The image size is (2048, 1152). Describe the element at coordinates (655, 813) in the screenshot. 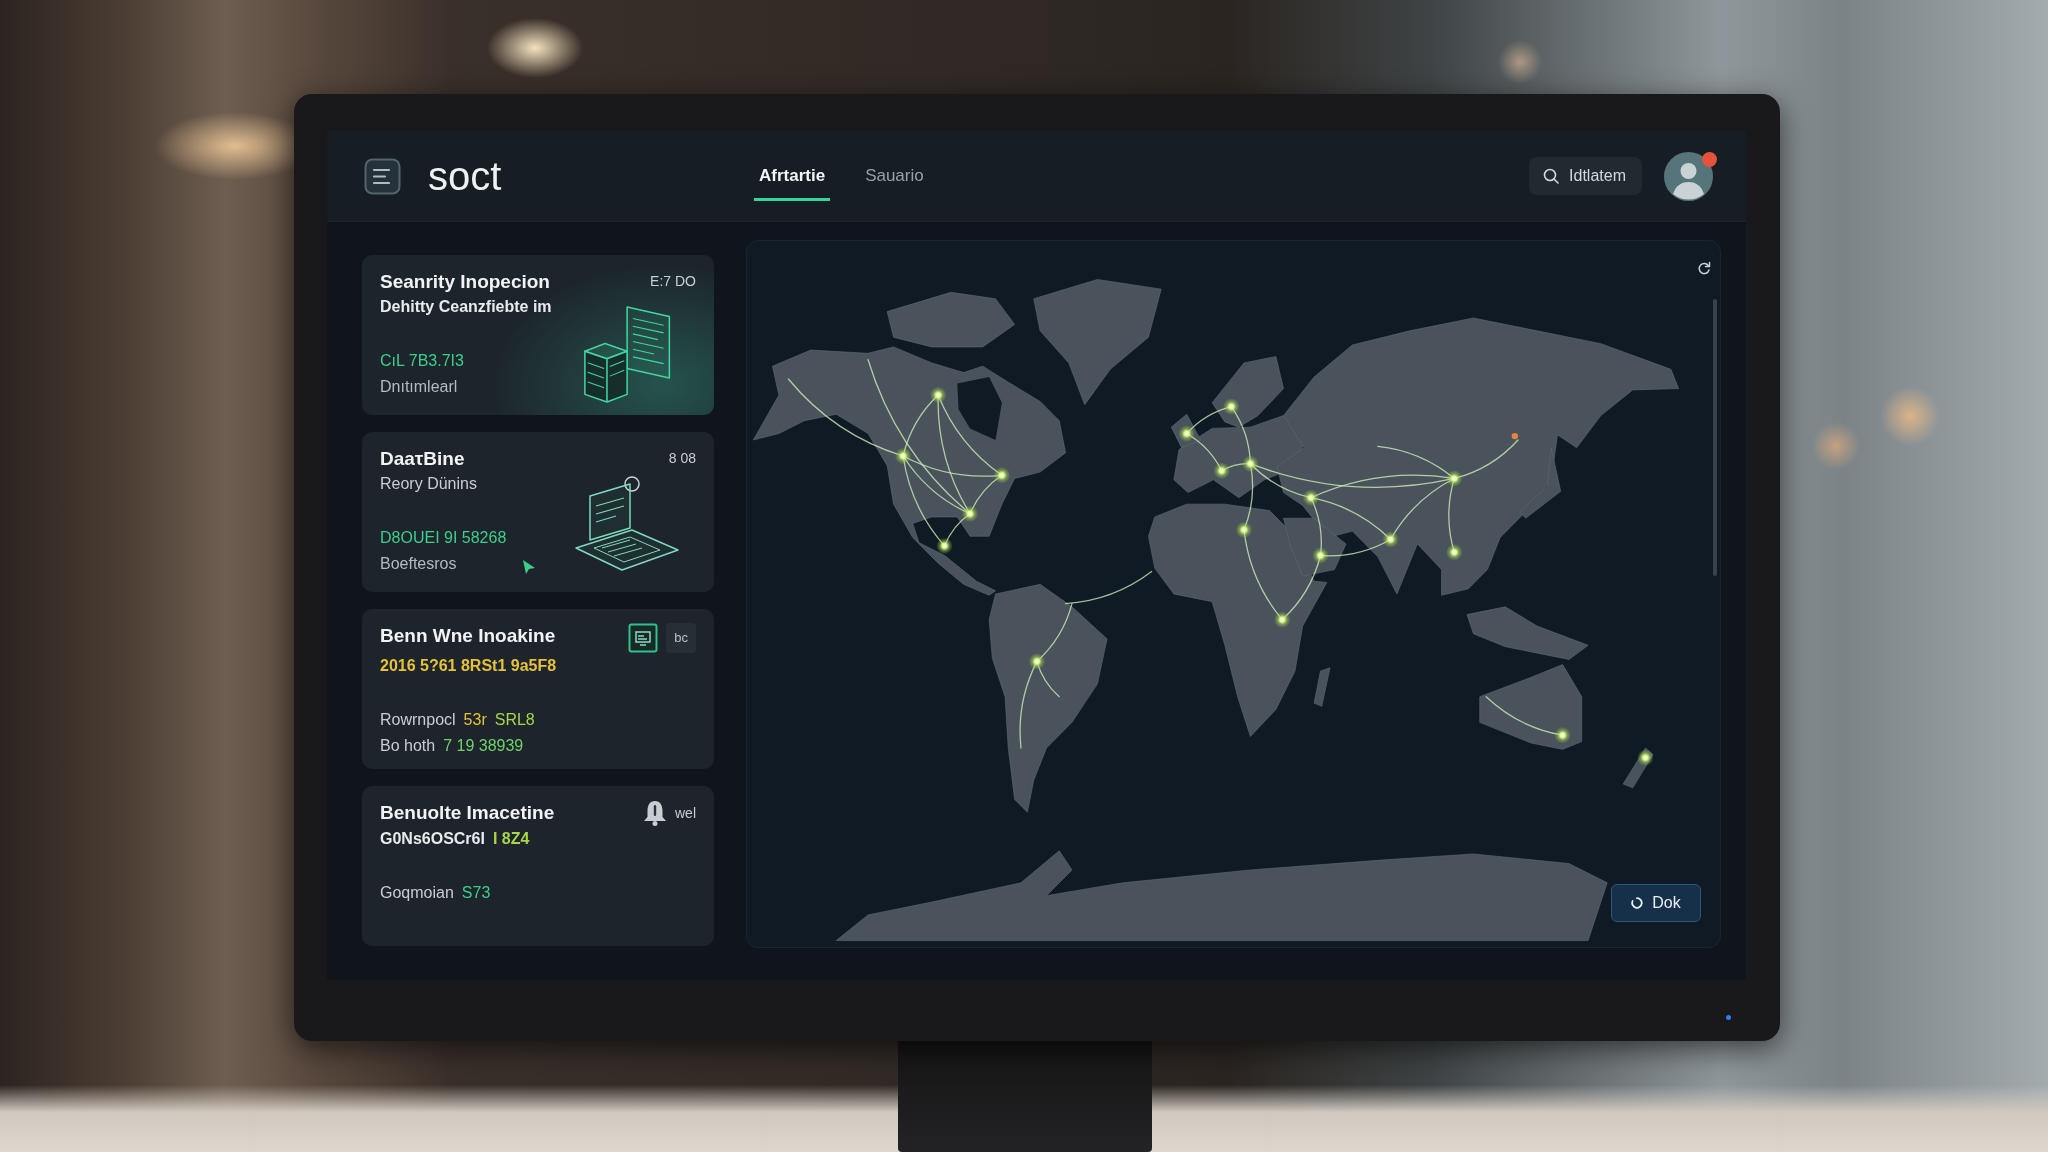

I see `bell-icon` at that location.